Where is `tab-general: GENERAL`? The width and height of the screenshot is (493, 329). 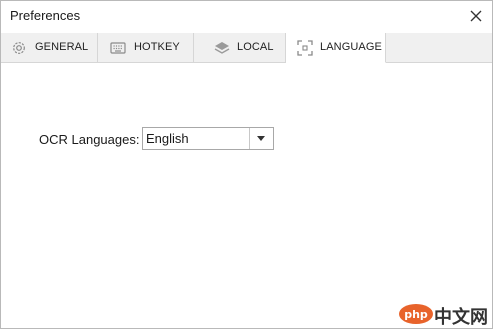
tab-general: GENERAL is located at coordinates (49, 48).